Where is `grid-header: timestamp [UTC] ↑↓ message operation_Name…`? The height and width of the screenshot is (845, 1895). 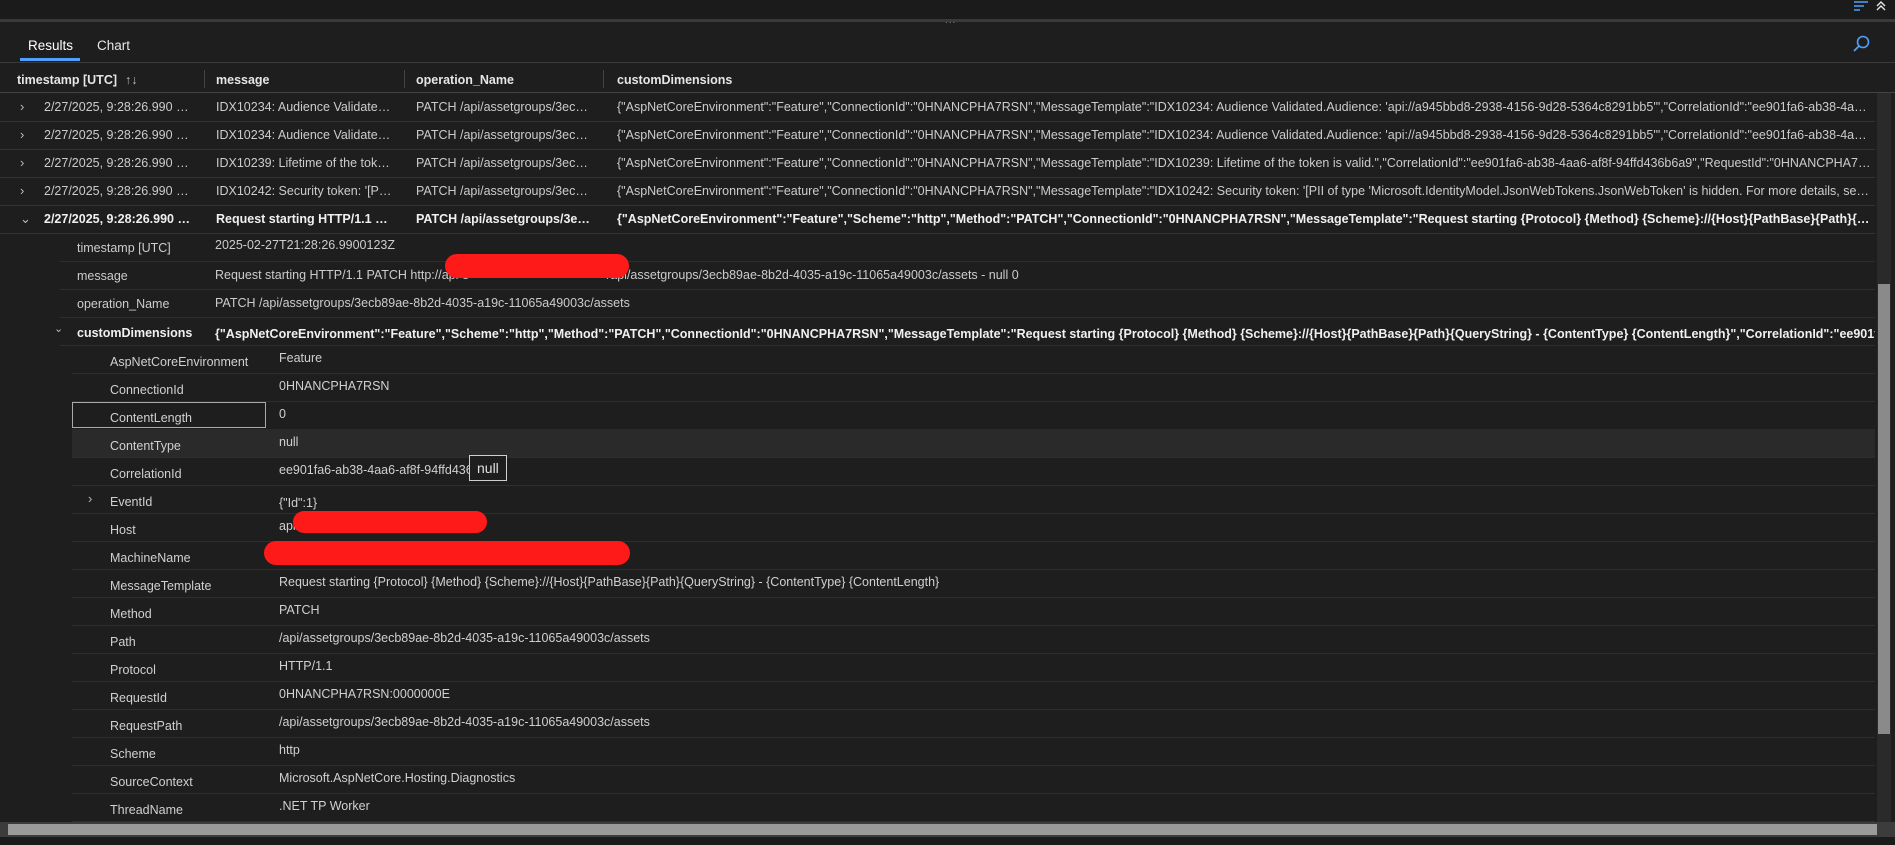
grid-header: timestamp [UTC] ↑↓ message operation_Name… is located at coordinates (947, 79).